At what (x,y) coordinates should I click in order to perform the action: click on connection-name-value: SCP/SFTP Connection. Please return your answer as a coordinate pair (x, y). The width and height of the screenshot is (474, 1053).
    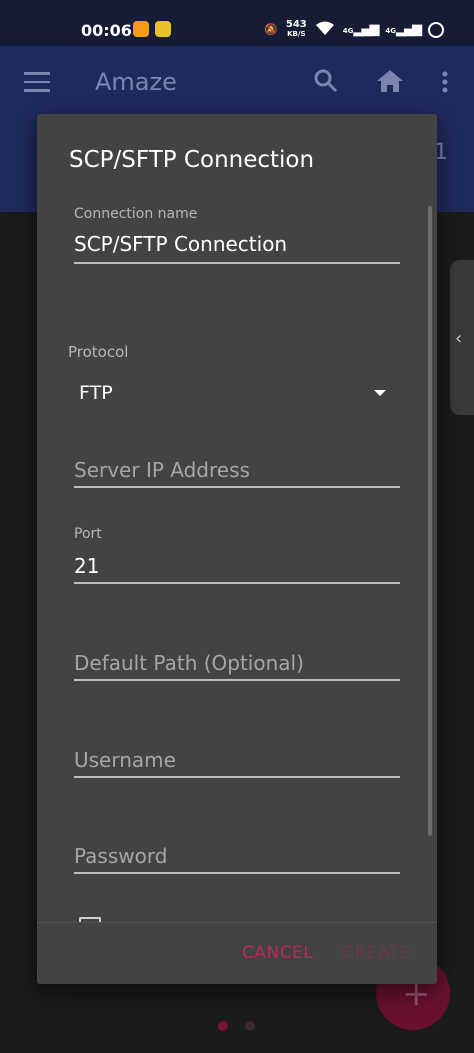
    Looking at the image, I should click on (181, 244).